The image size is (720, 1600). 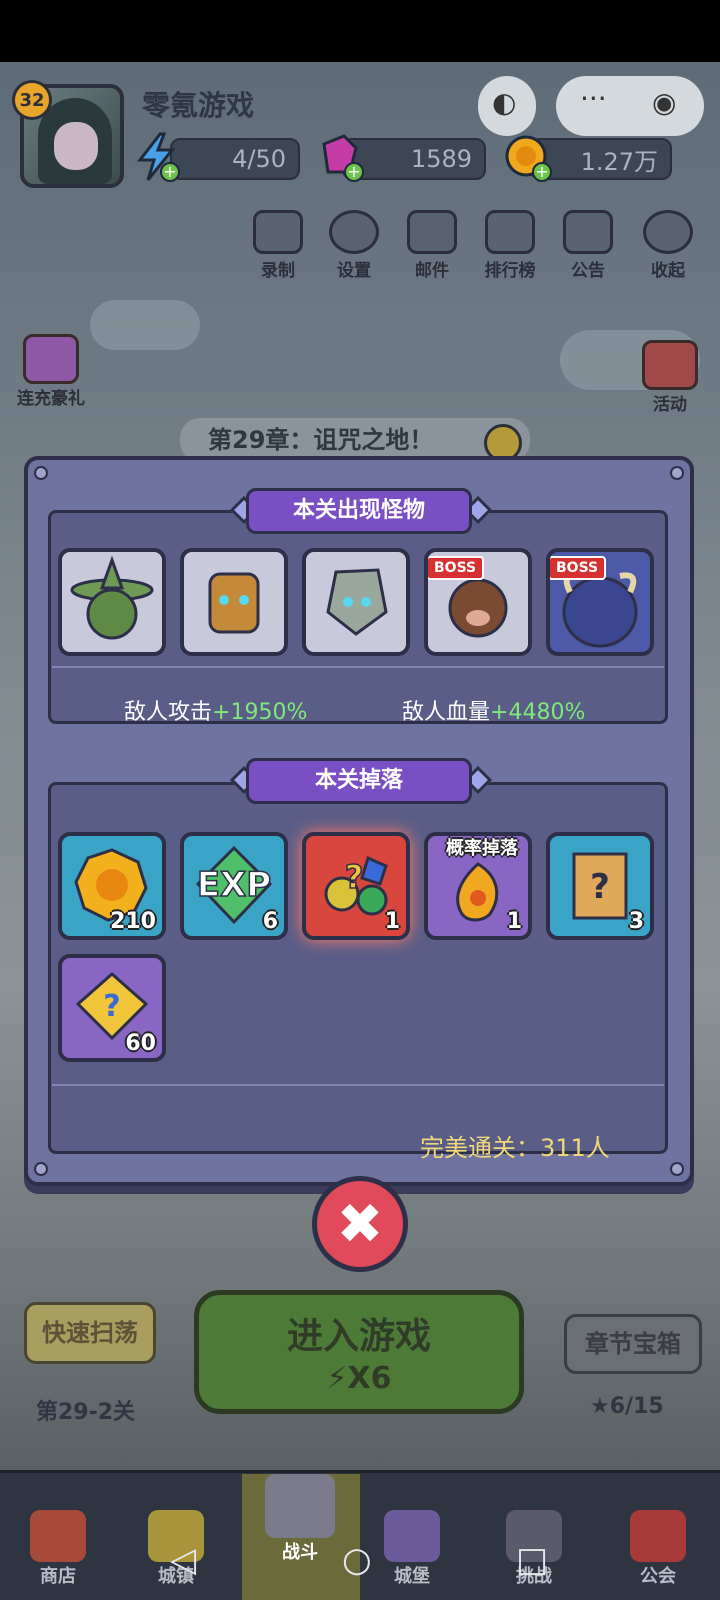 What do you see at coordinates (359, 781) in the screenshot?
I see `drops-ribbon-title: 本关掉落` at bounding box center [359, 781].